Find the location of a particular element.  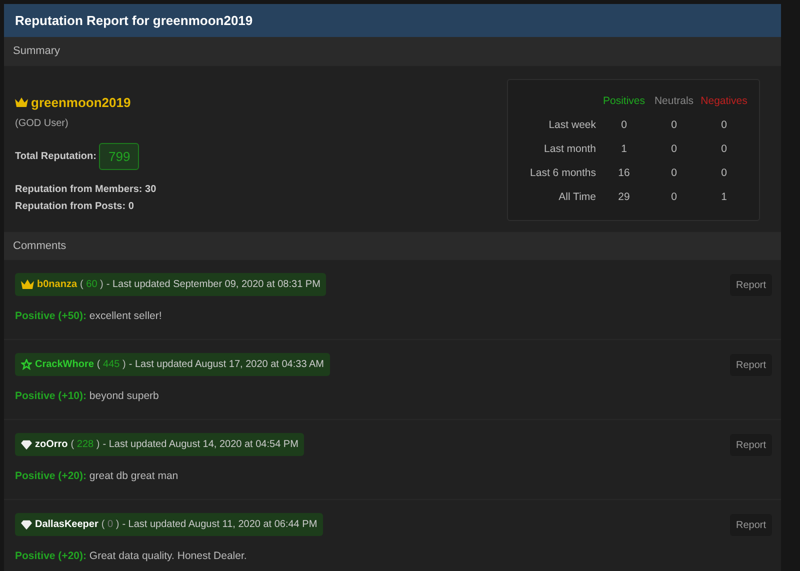

period-label: Last 6 months is located at coordinates (563, 172).